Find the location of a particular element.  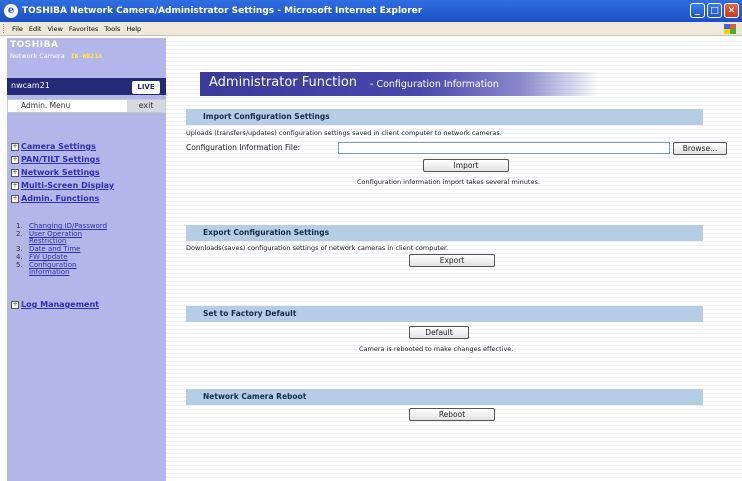

window-controls: _ □ ✕ is located at coordinates (714, 10).